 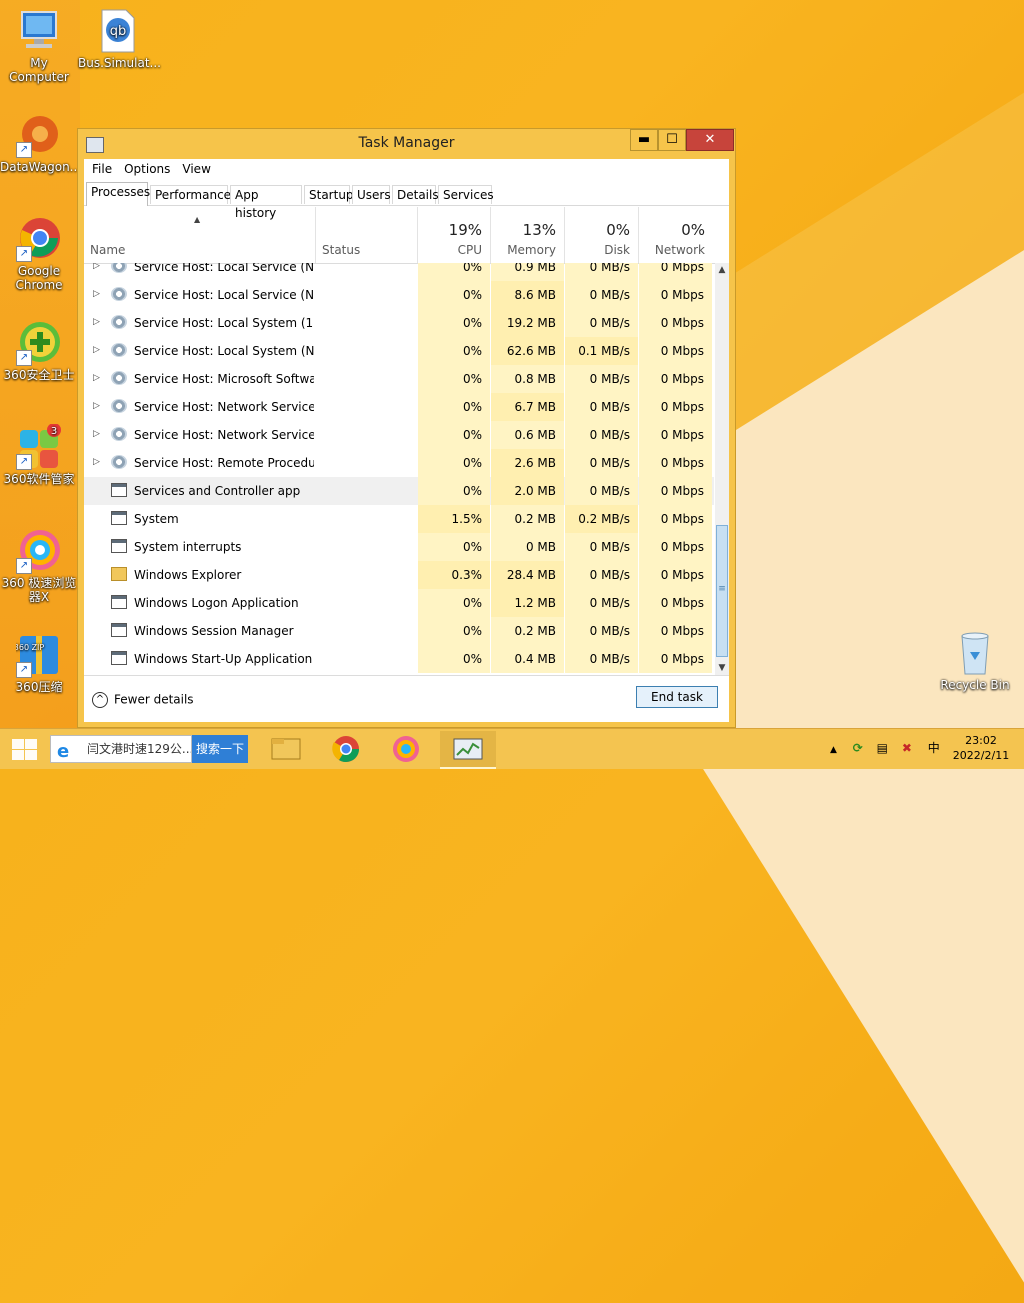 I want to click on taskbar-360-browser, so click(x=406, y=749).